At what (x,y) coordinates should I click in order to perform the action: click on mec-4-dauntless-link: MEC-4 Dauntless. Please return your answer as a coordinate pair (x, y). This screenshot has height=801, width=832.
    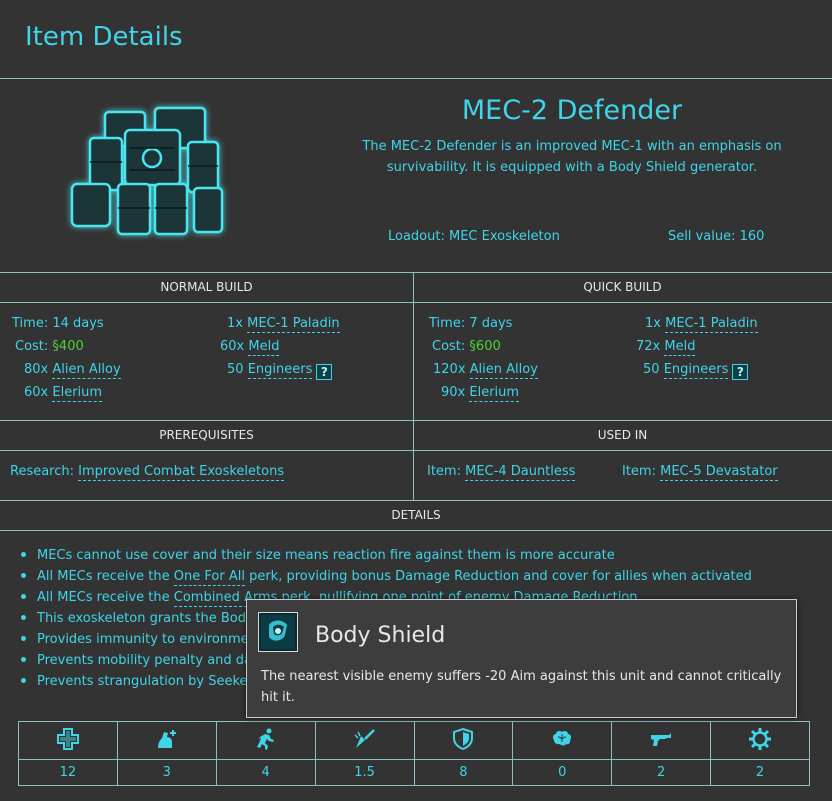
    Looking at the image, I should click on (520, 472).